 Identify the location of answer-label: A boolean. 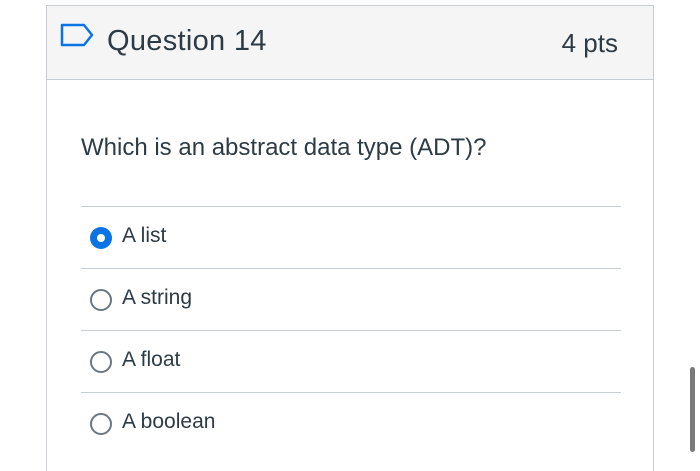
(168, 422).